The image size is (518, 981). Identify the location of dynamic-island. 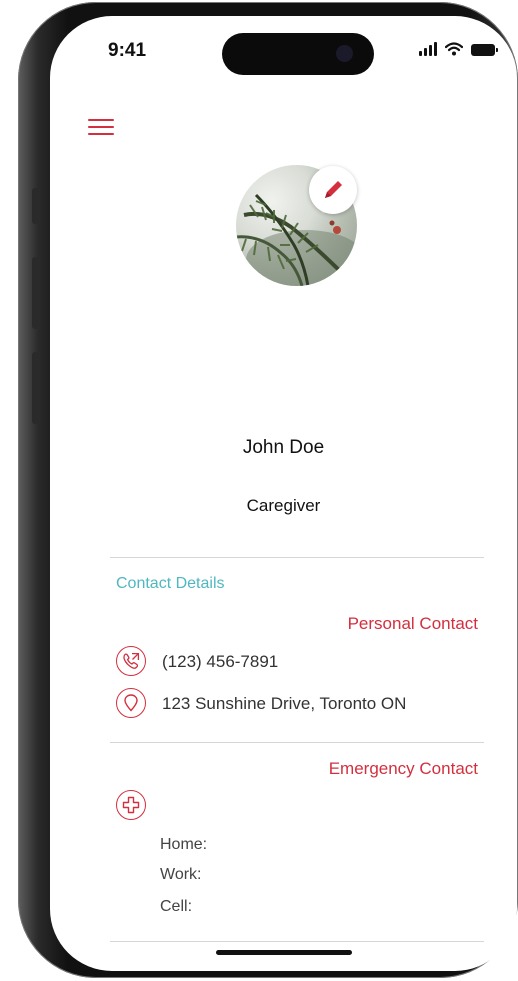
(298, 54).